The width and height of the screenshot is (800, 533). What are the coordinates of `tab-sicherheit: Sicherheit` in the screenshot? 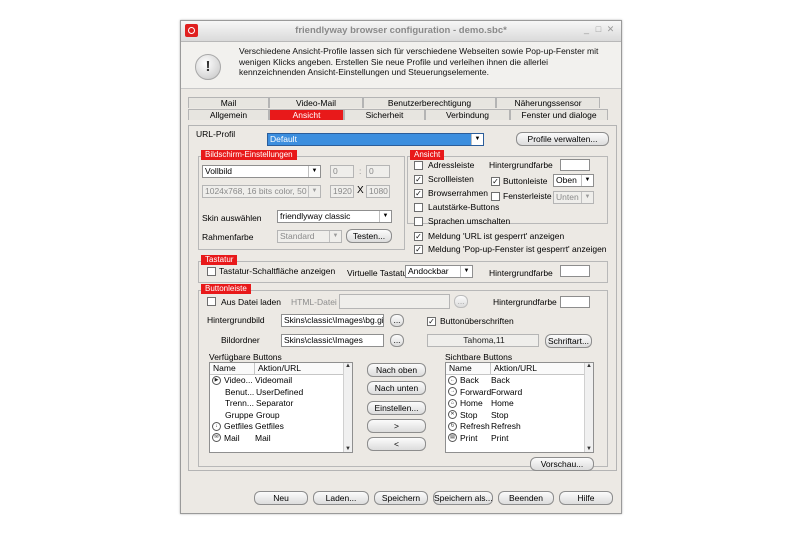 It's located at (384, 114).